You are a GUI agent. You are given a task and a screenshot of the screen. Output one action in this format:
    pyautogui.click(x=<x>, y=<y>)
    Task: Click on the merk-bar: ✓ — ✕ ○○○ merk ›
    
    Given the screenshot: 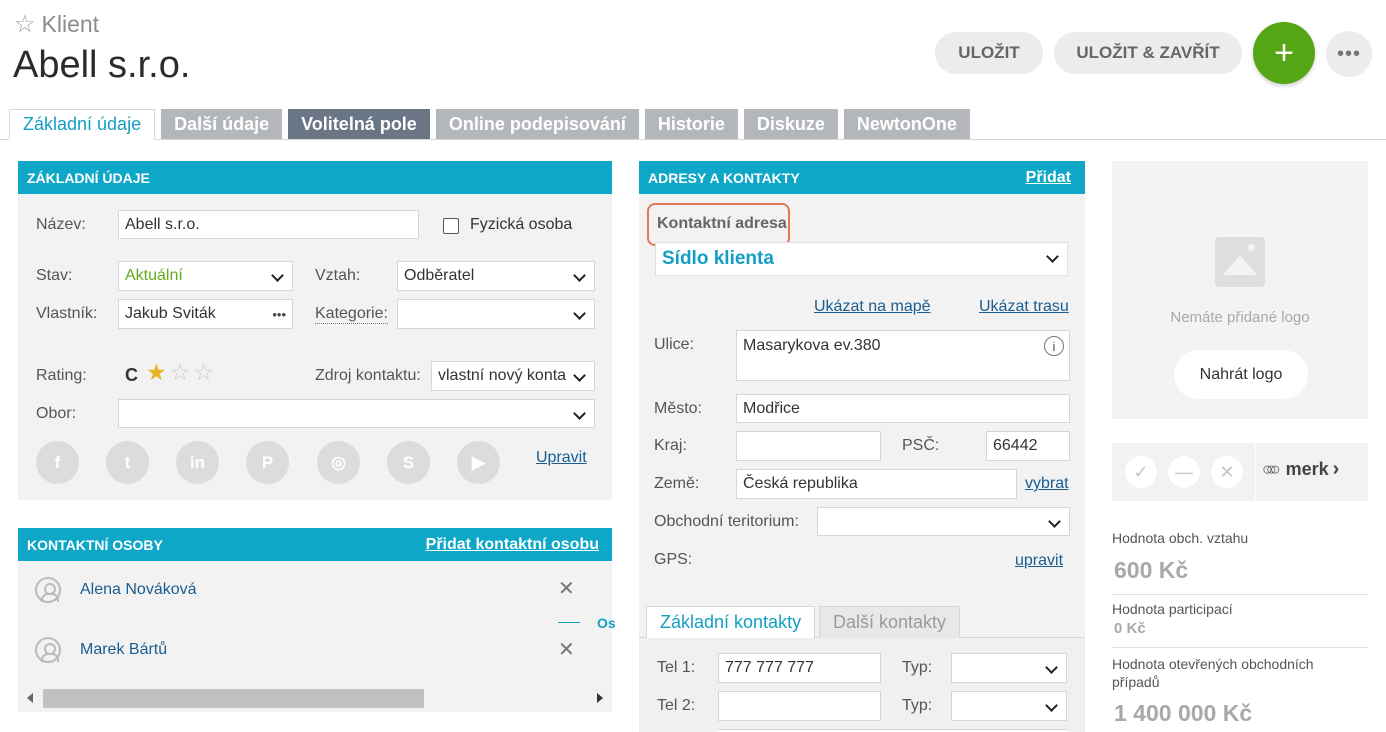 What is the action you would take?
    pyautogui.click(x=1240, y=472)
    